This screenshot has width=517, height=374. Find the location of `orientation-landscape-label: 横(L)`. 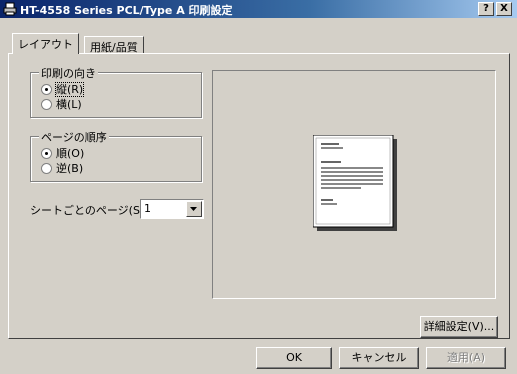

orientation-landscape-label: 横(L) is located at coordinates (69, 104).